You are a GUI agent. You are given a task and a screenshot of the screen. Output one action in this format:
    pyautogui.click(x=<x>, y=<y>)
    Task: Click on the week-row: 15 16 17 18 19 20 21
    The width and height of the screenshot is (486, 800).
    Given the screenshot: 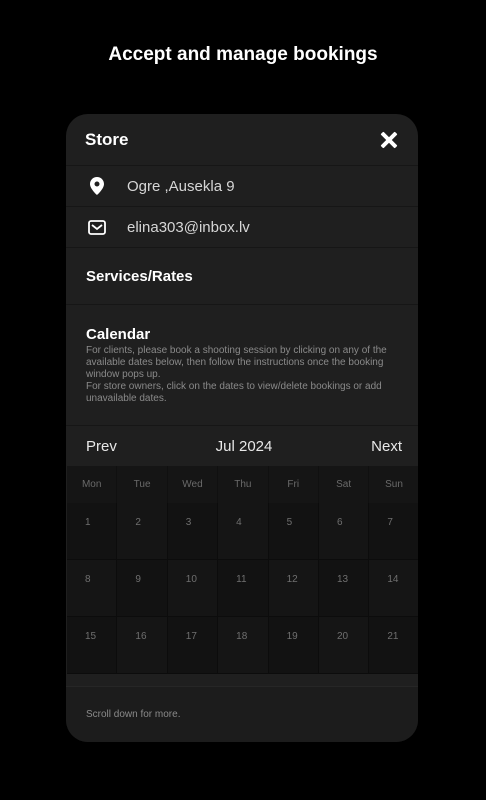 What is the action you would take?
    pyautogui.click(x=242, y=645)
    